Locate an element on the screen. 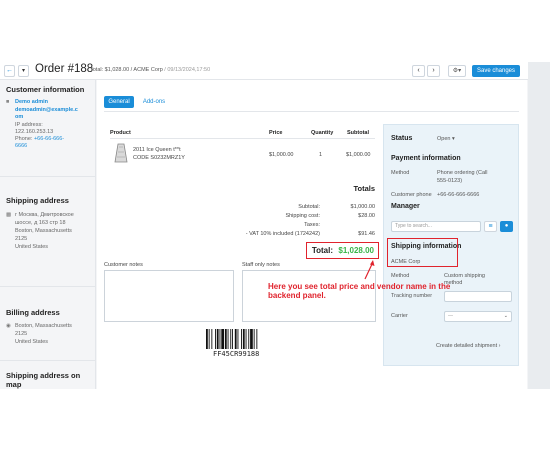 The height and width of the screenshot is (450, 550). product-name-link: 2011 Ice Queen t**t is located at coordinates (157, 150).